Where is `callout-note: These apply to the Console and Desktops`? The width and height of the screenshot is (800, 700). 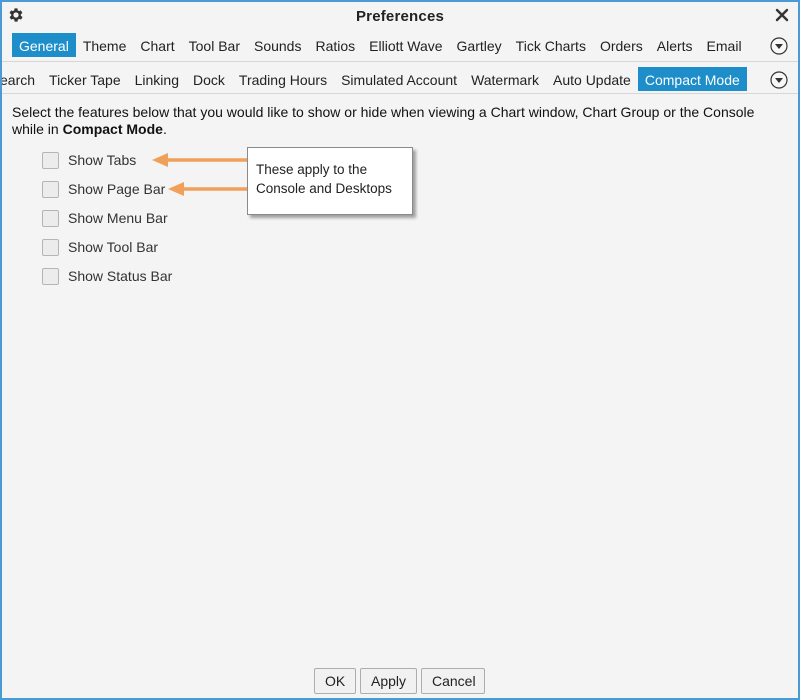 callout-note: These apply to the Console and Desktops is located at coordinates (330, 181).